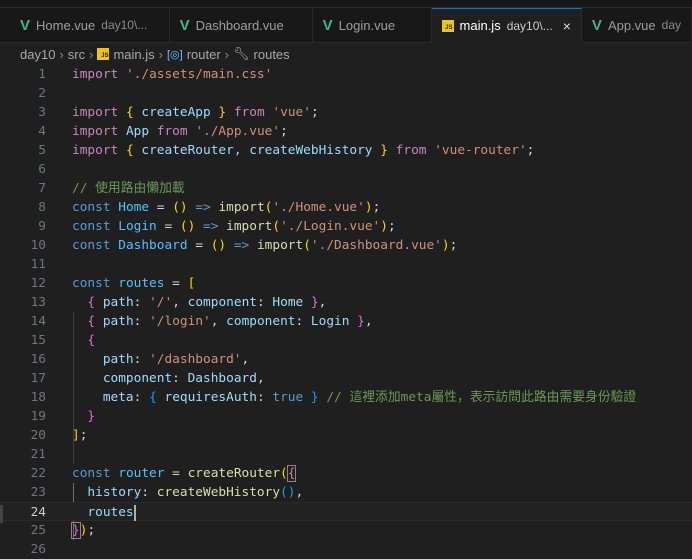  Describe the element at coordinates (346, 188) in the screenshot. I see `code-line: 7 // 使用路由懶加載` at that location.